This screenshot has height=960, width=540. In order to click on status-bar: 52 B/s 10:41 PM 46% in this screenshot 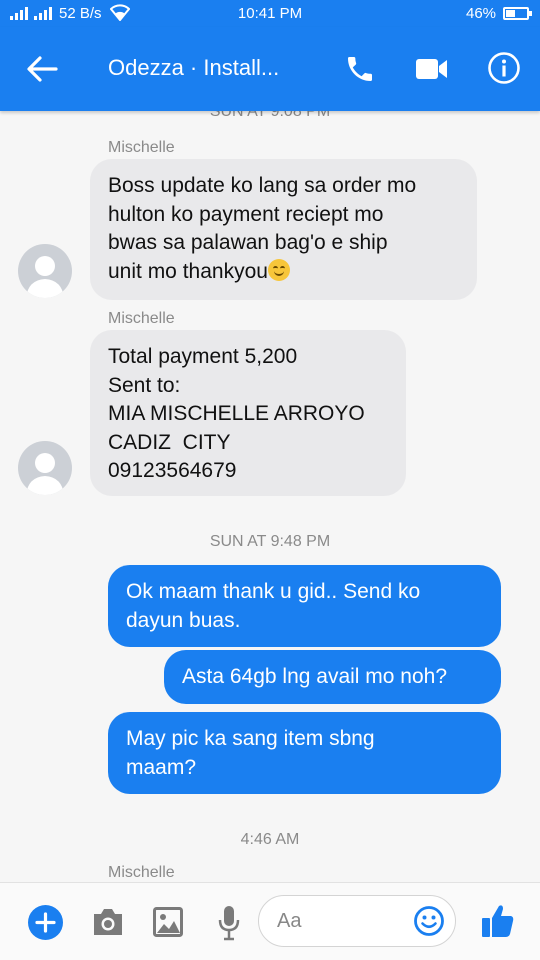, I will do `click(270, 13)`.